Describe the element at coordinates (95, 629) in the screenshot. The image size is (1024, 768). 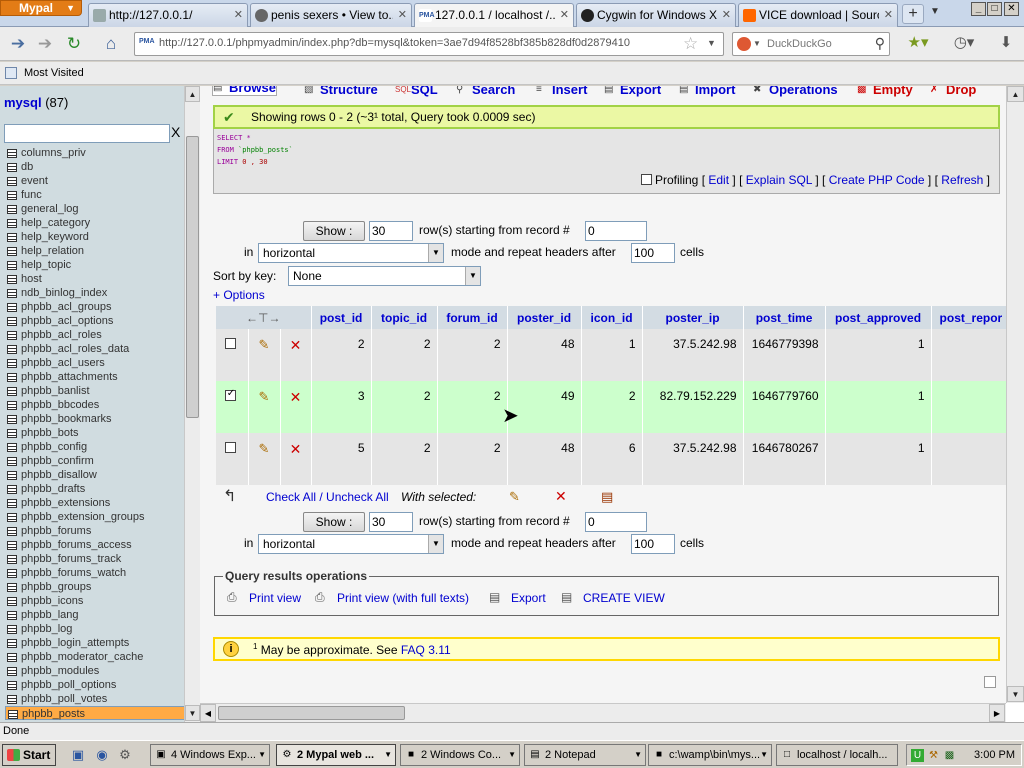
I see `sidebar-table-item: phpbb_log` at that location.